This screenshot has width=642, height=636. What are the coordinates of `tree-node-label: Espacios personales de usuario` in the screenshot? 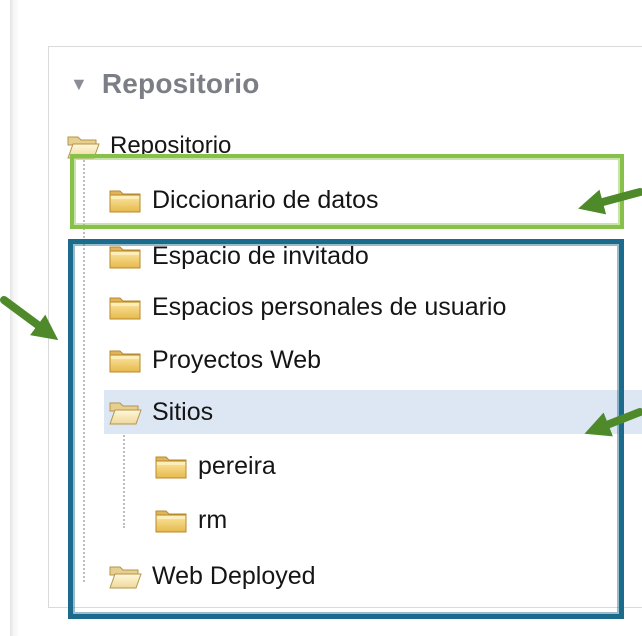 It's located at (329, 306).